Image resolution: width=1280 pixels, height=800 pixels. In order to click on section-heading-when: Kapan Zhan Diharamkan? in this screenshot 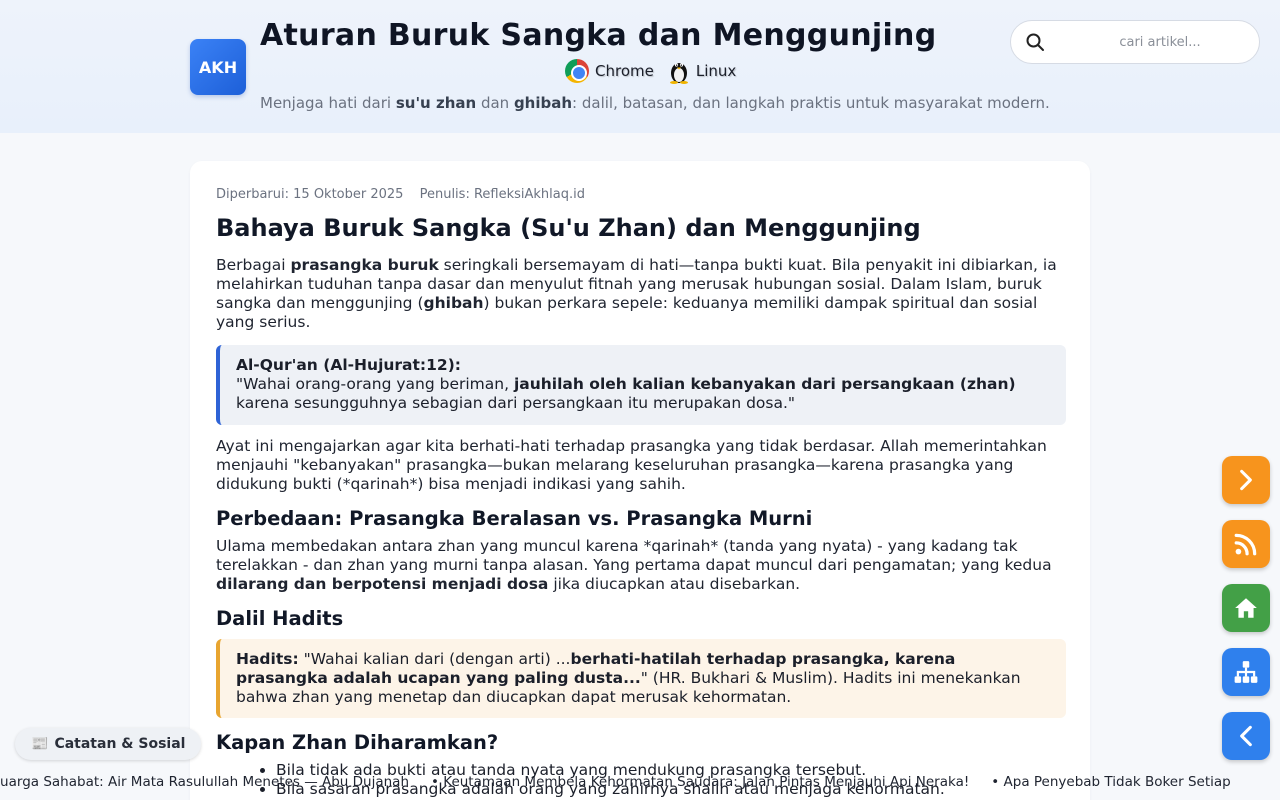, I will do `click(357, 742)`.